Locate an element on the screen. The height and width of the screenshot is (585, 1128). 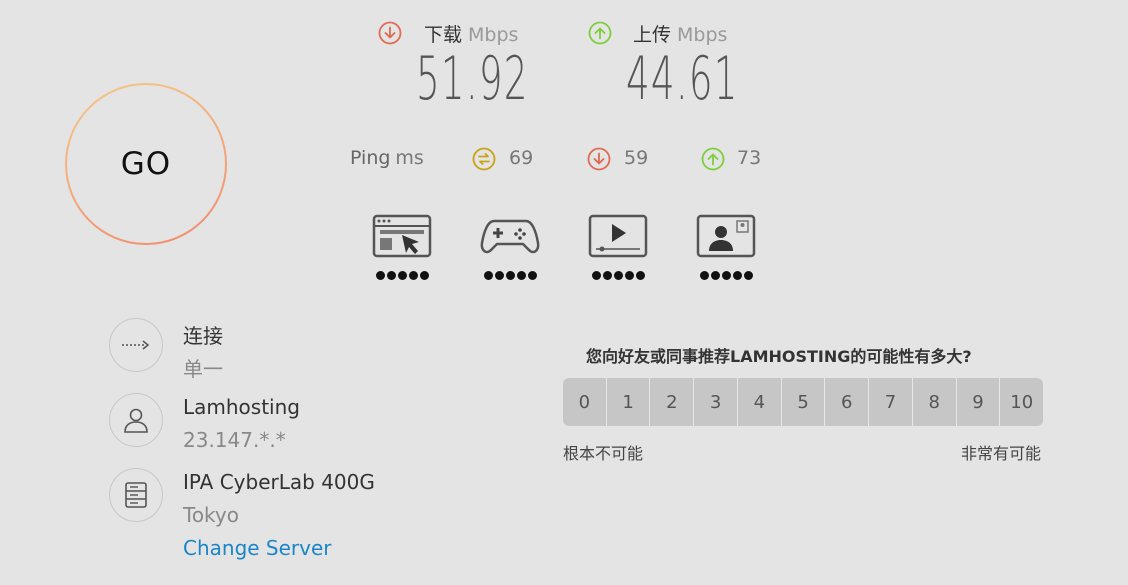
nps-option-0: 0 is located at coordinates (585, 402).